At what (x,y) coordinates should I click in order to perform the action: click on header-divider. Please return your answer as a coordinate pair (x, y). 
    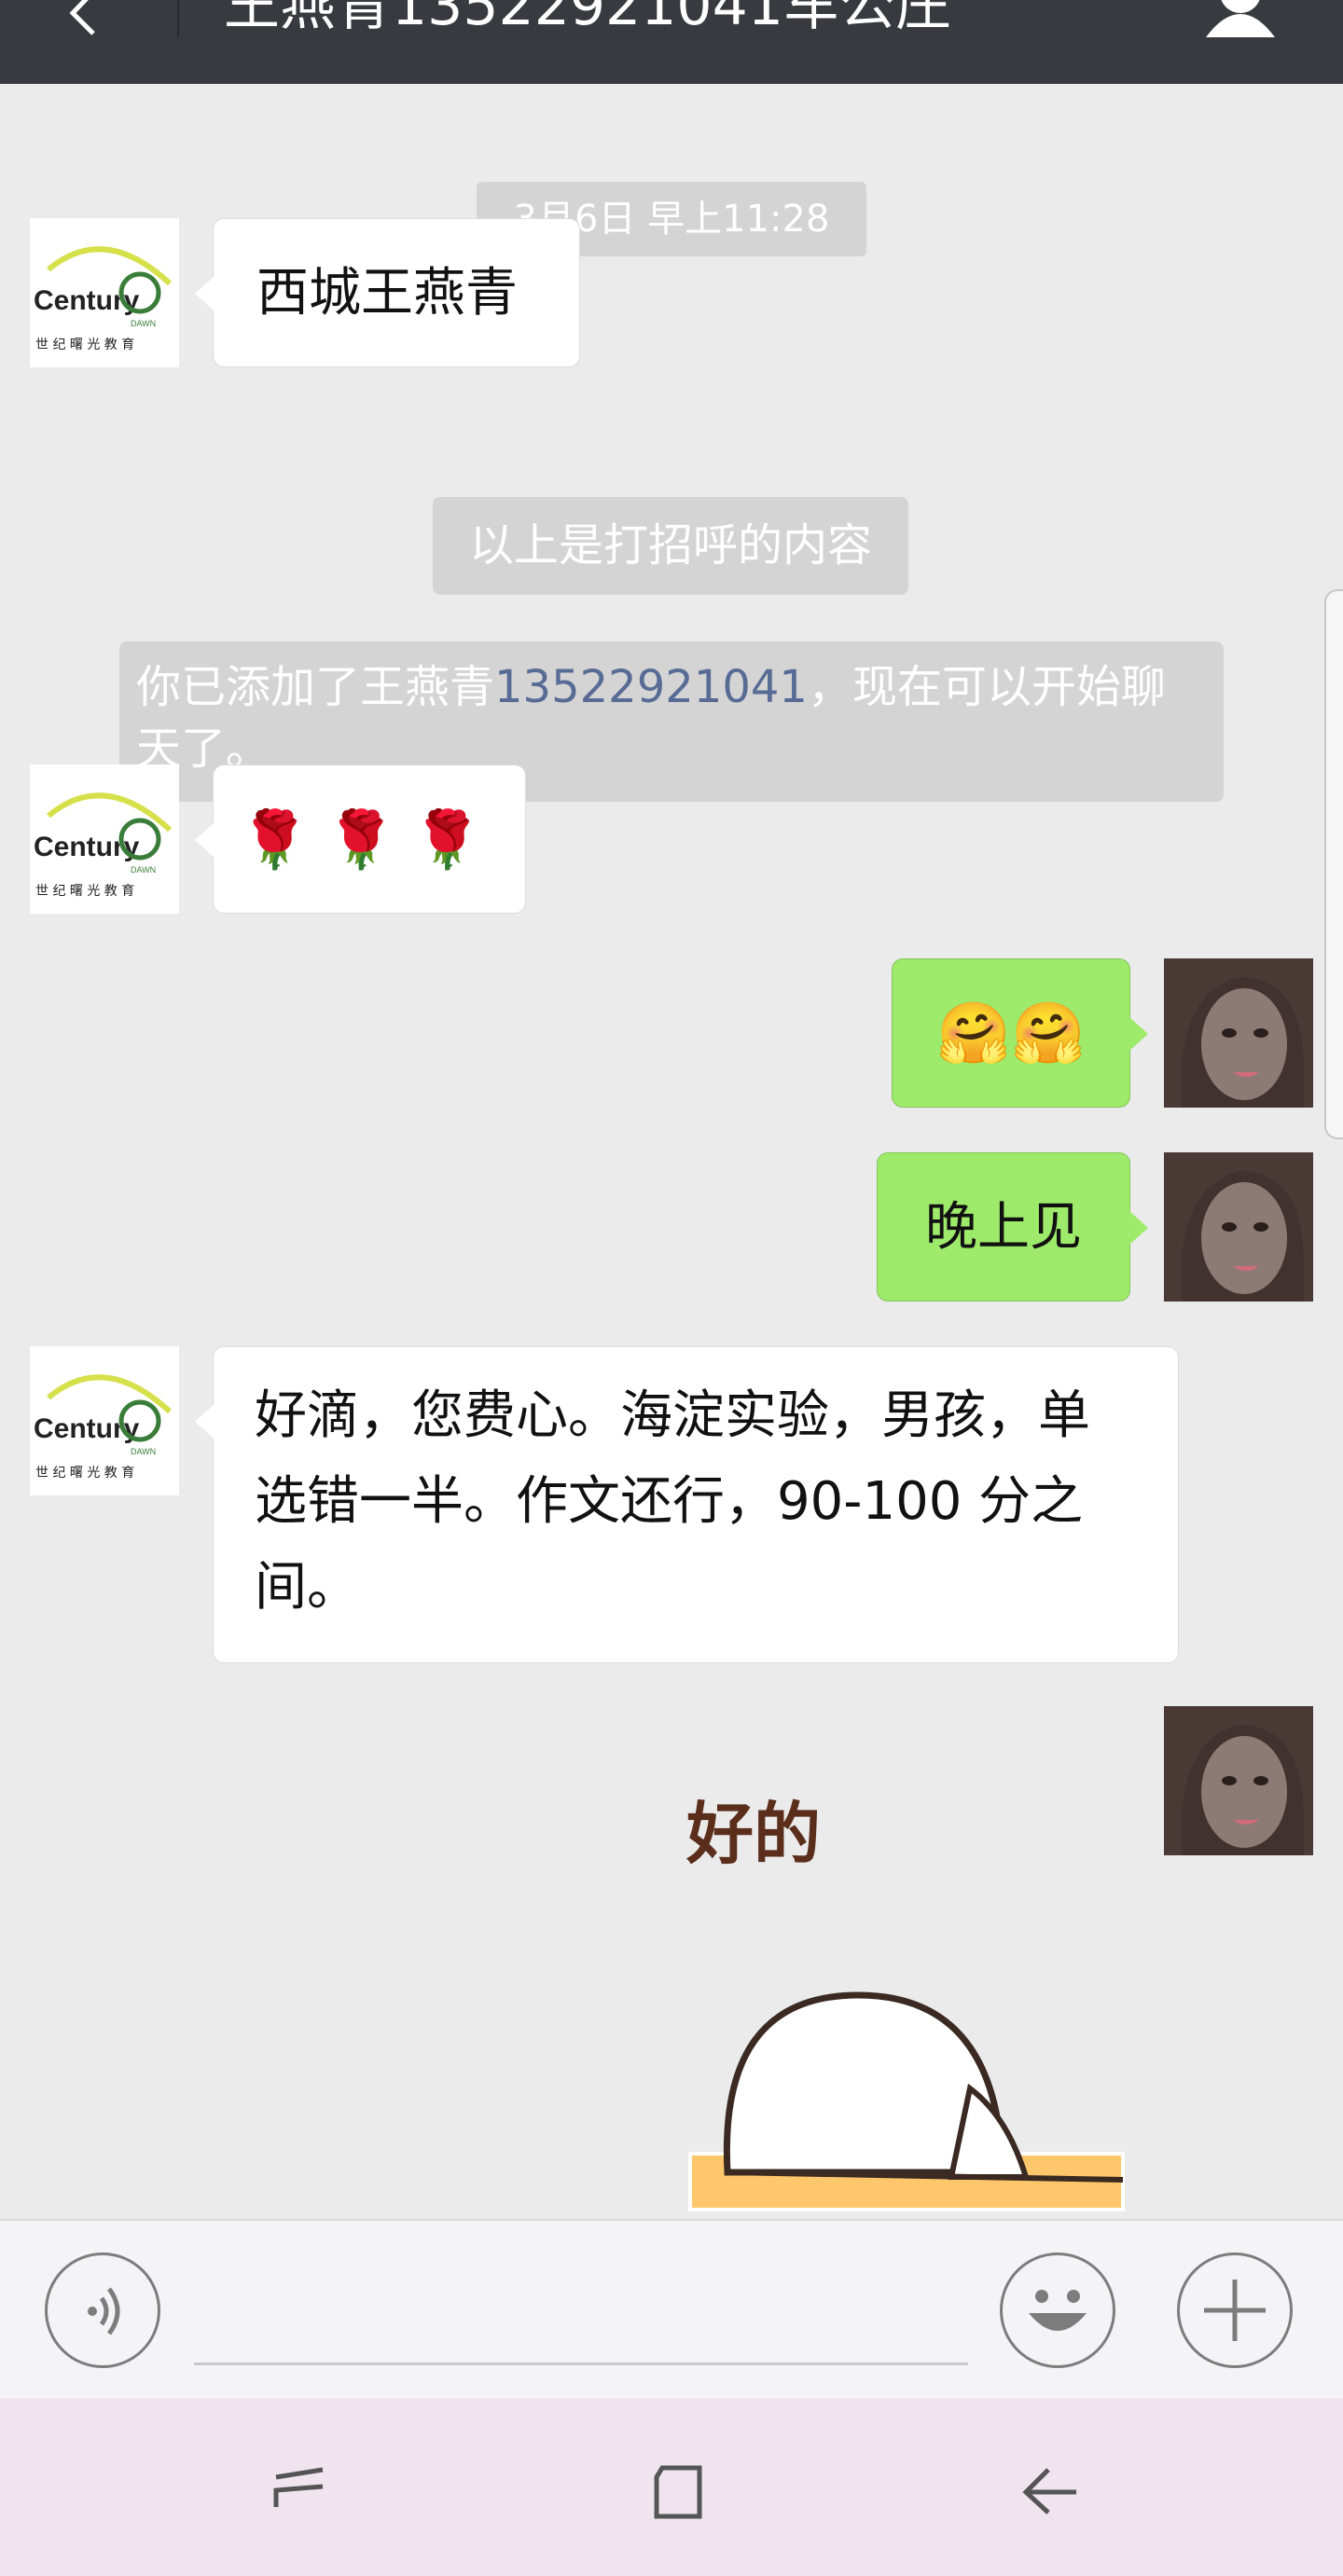
    Looking at the image, I should click on (178, 18).